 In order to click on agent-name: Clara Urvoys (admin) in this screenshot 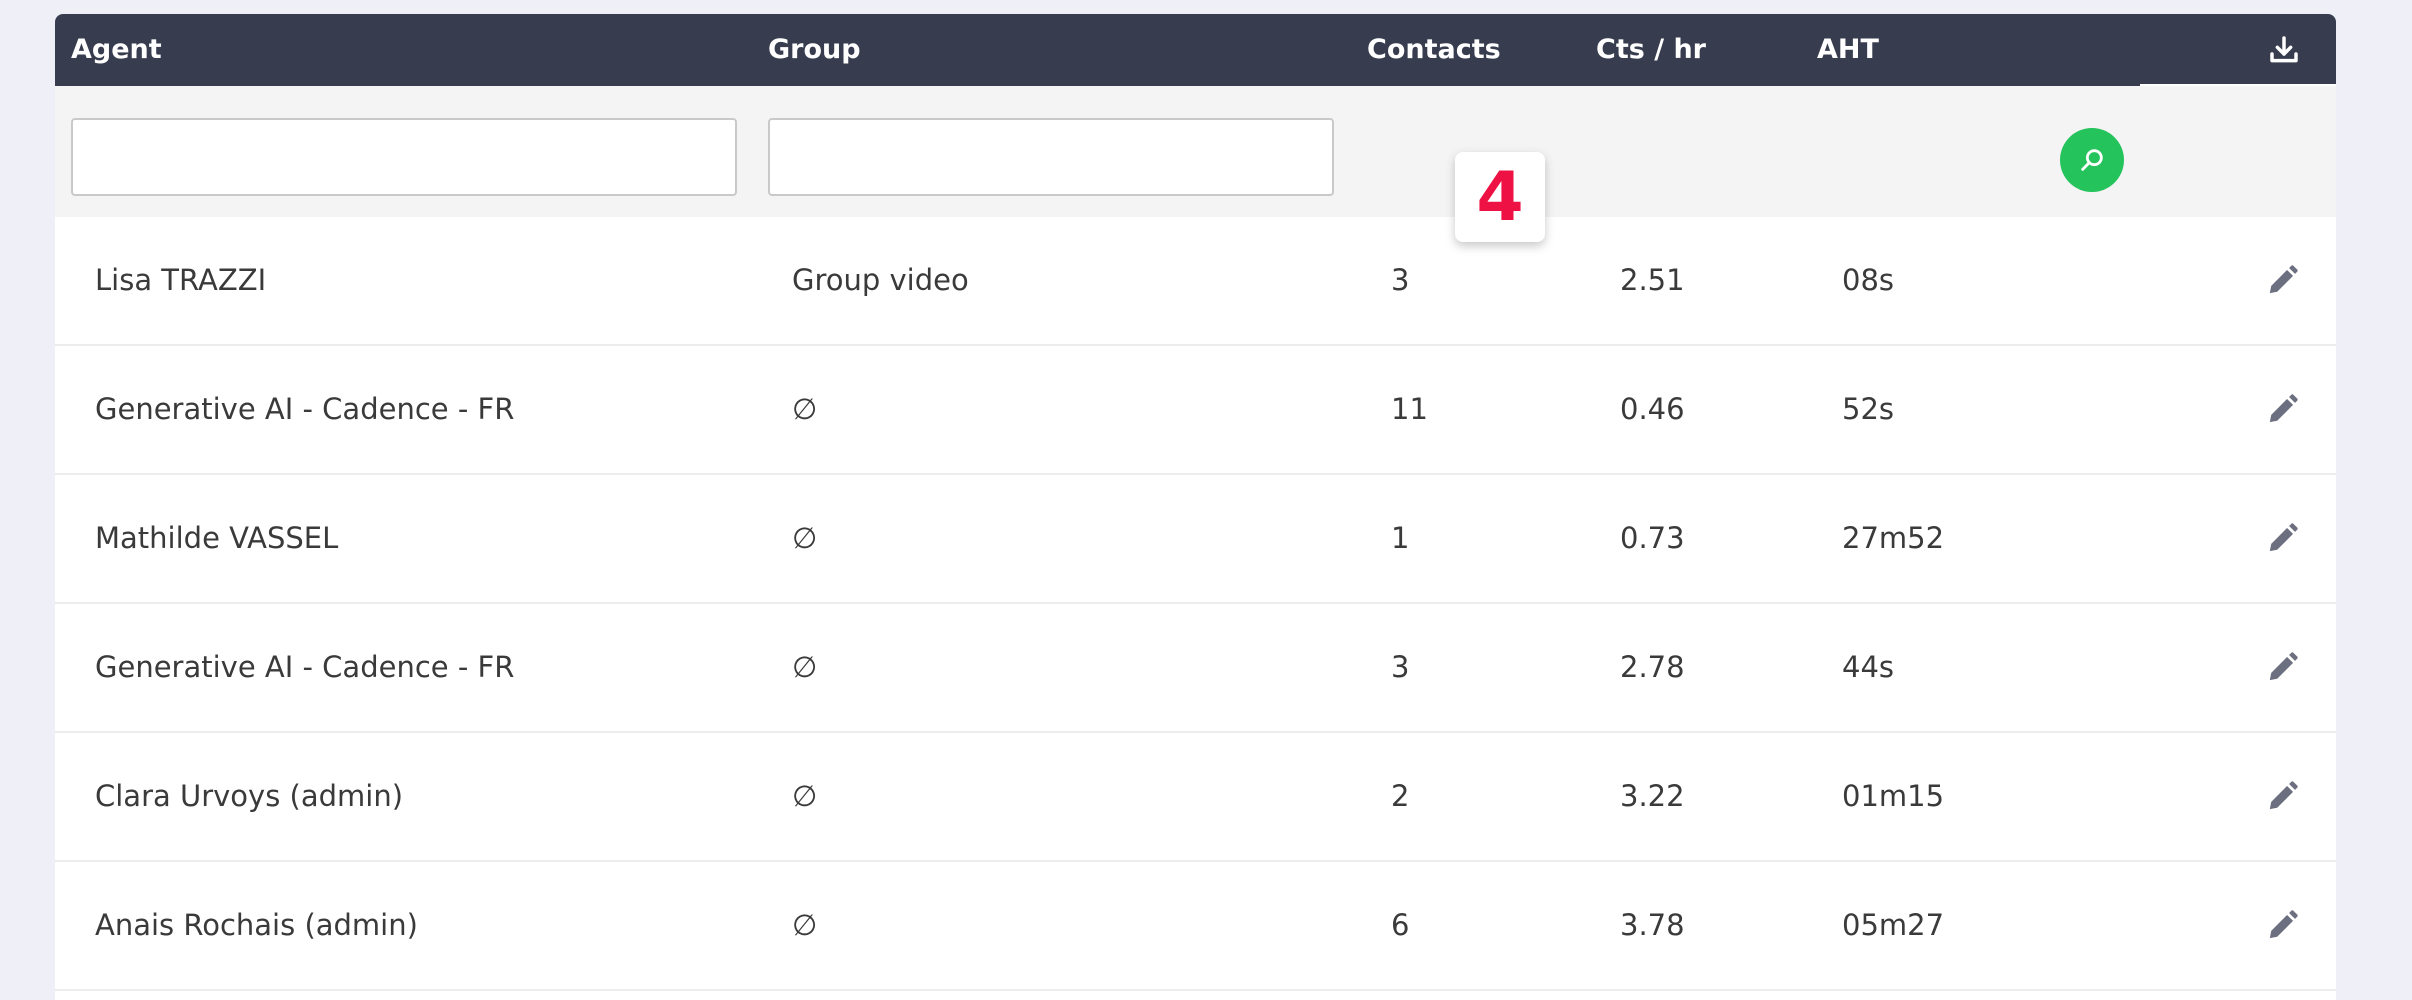, I will do `click(249, 796)`.